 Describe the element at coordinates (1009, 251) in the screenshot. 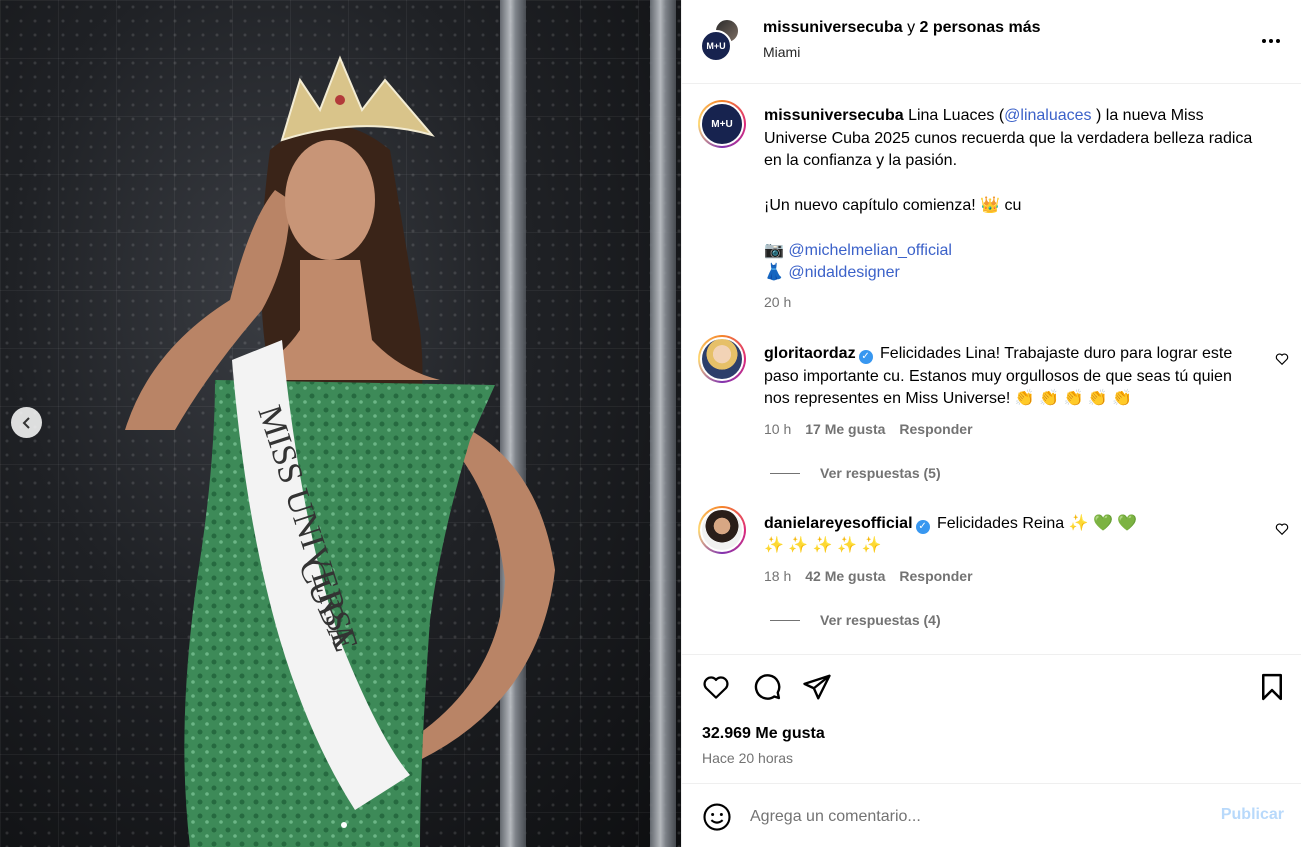

I see `caption-credit-photo: 📷 @michelmelian_official` at that location.